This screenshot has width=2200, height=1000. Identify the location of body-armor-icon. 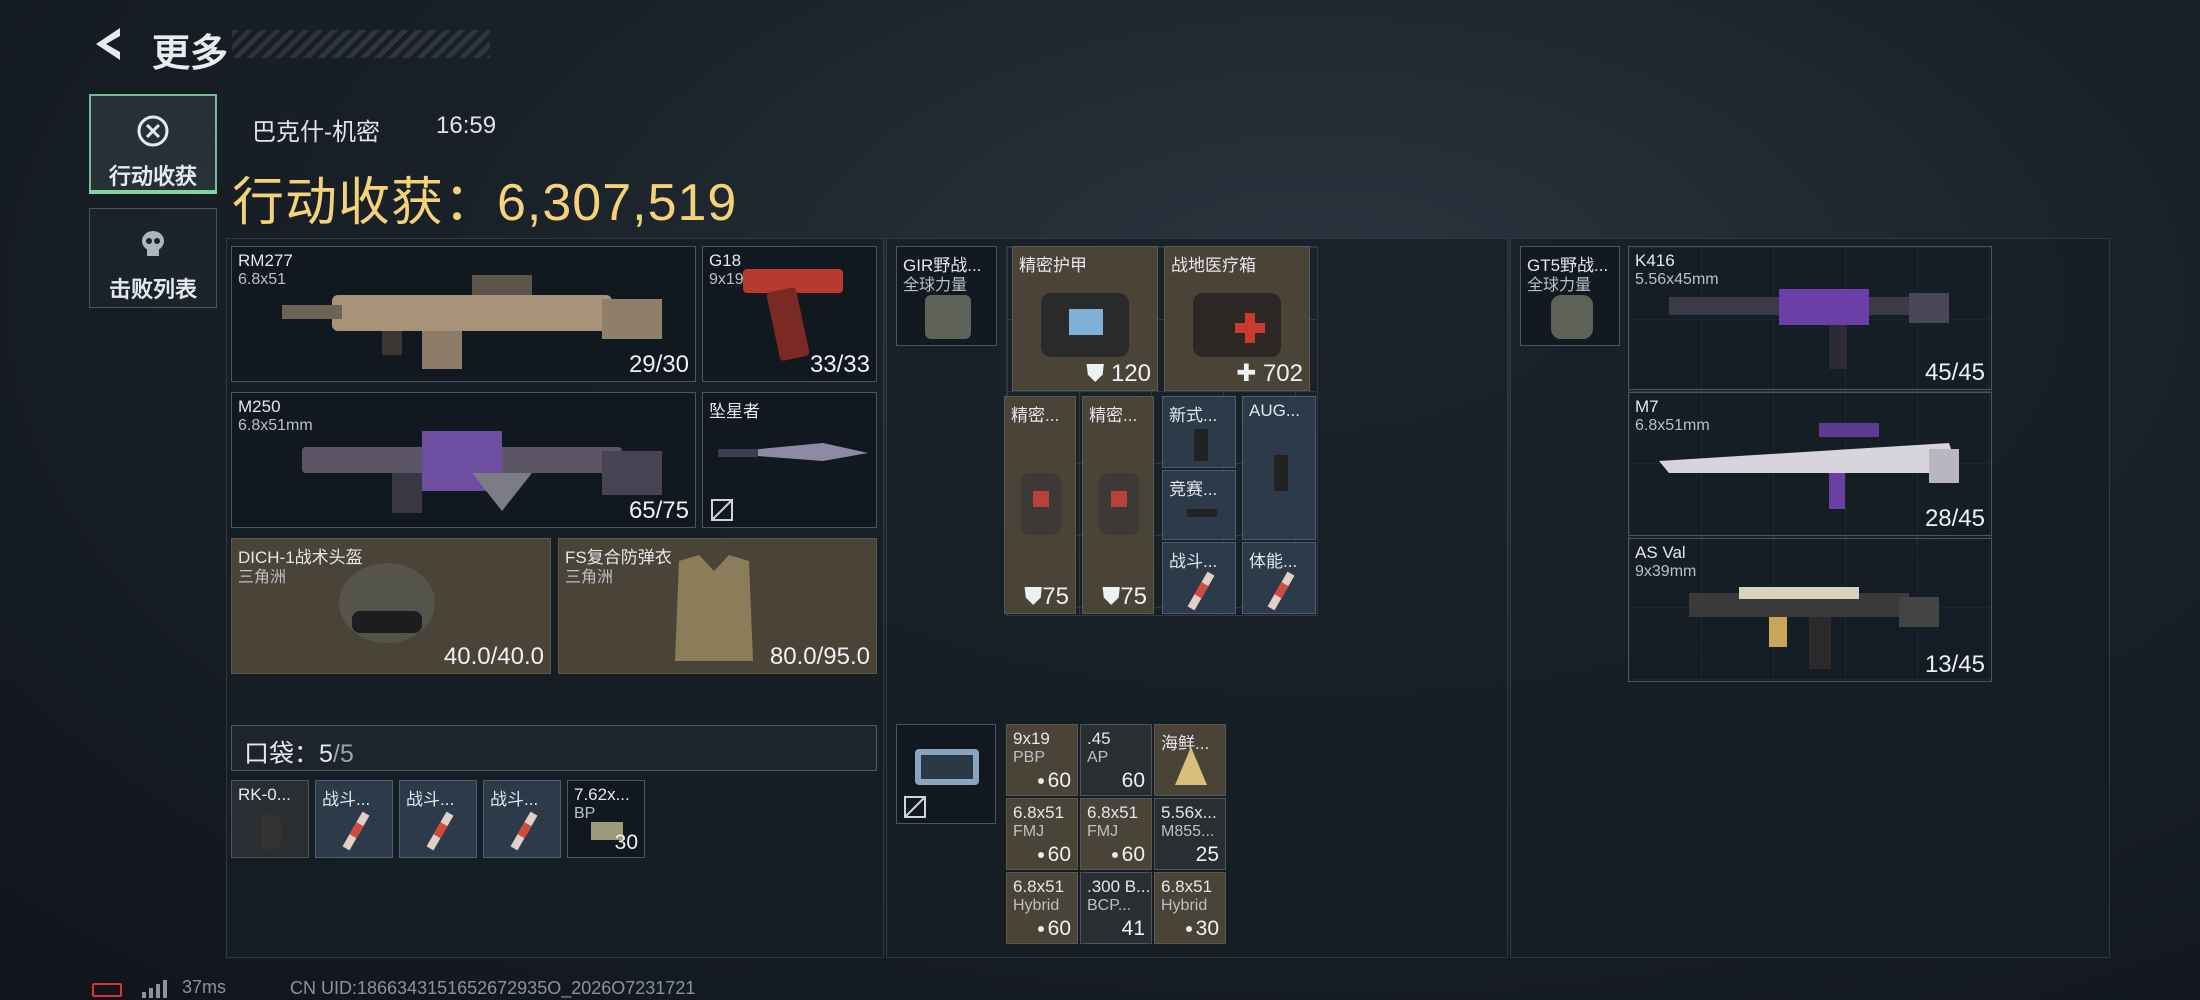
(714, 608).